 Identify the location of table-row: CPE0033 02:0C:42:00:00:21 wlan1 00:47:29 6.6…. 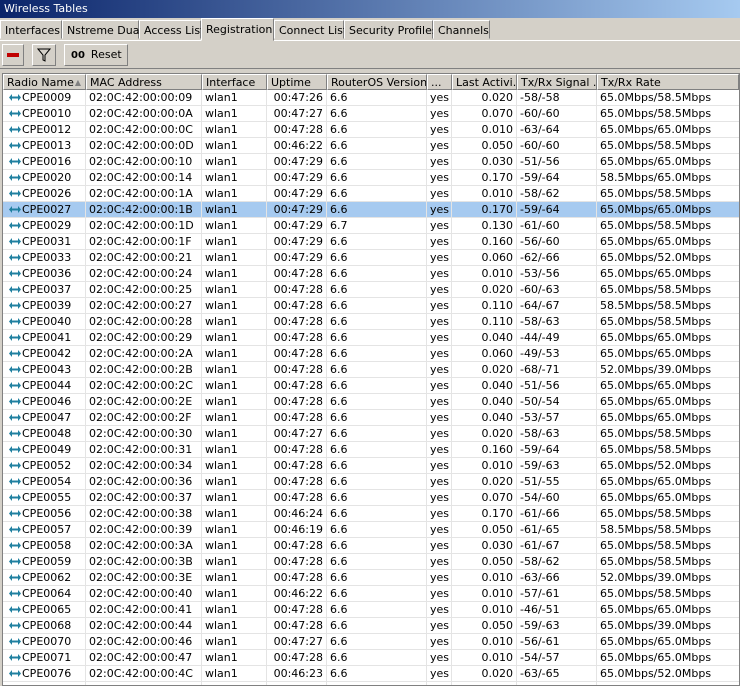
(371, 258).